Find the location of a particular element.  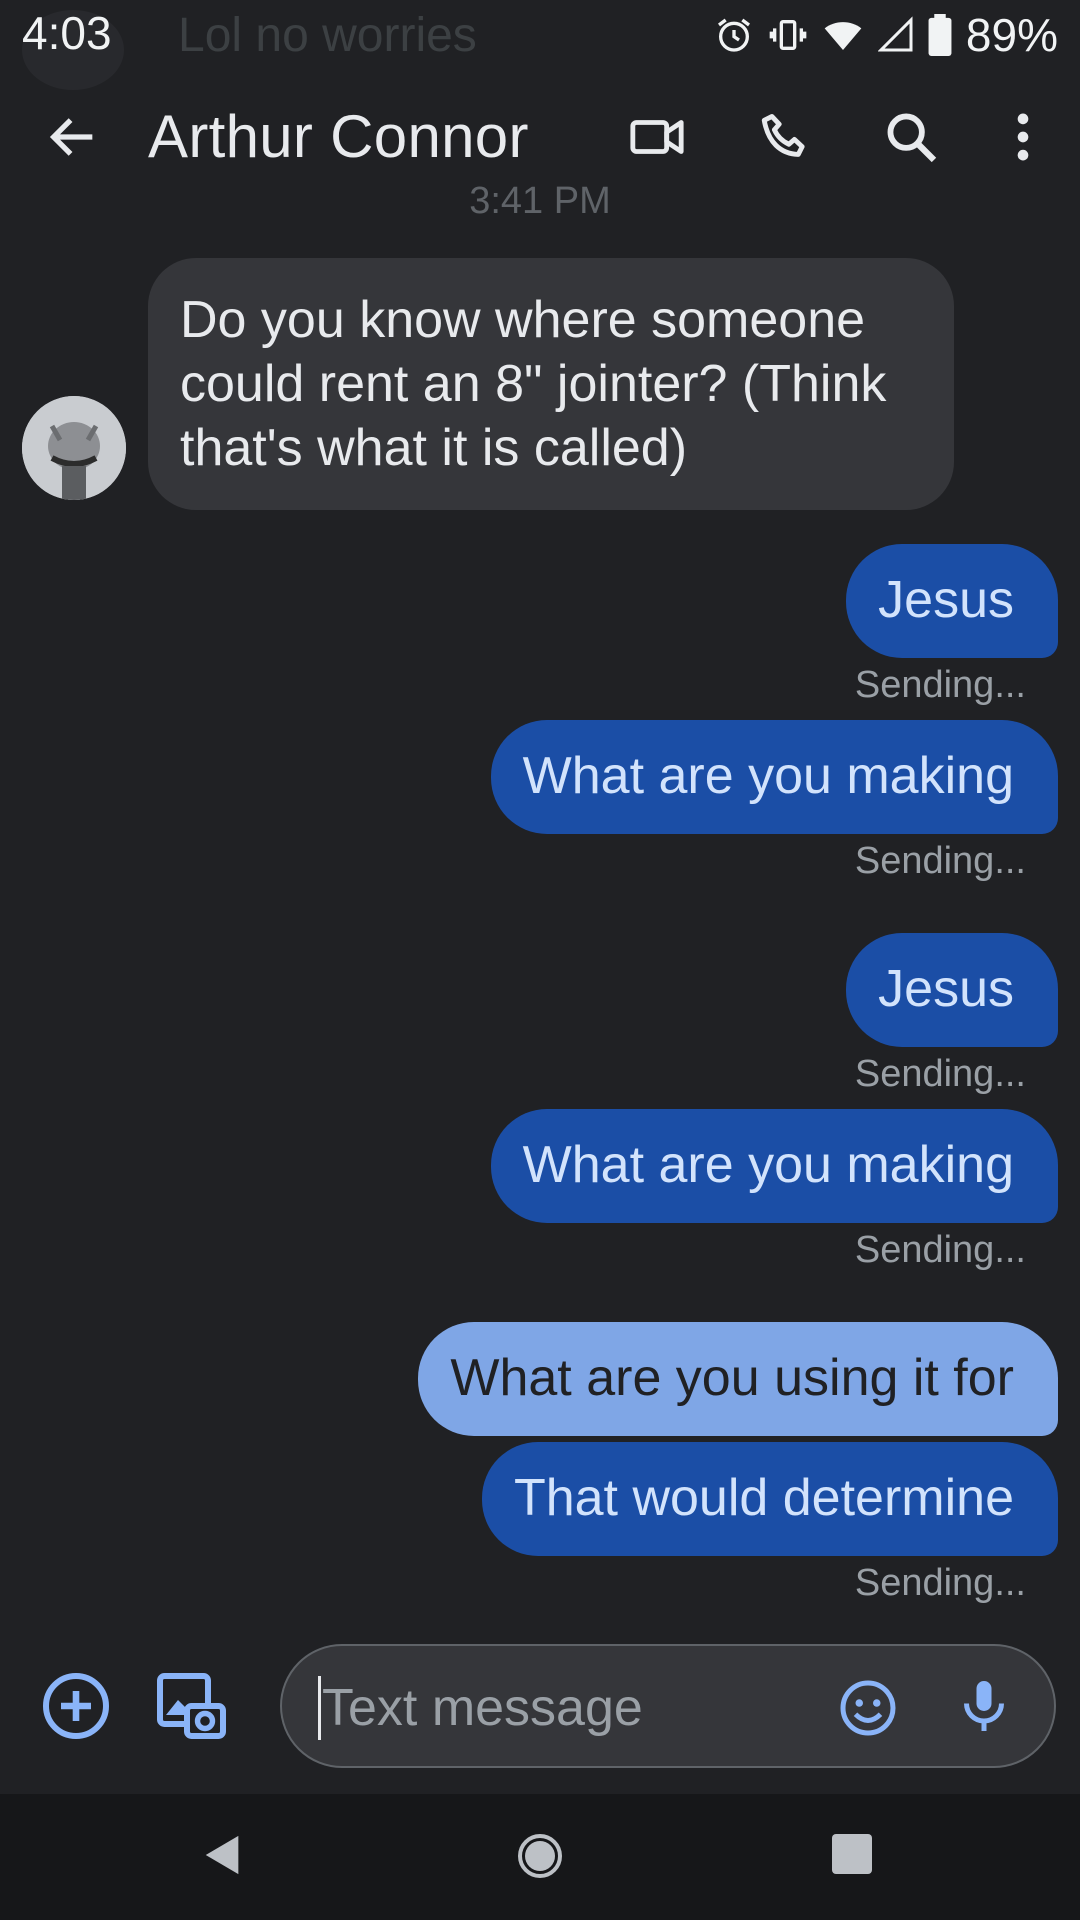

status-bar: 4:03 Lol no worries 89% is located at coordinates (540, 45).